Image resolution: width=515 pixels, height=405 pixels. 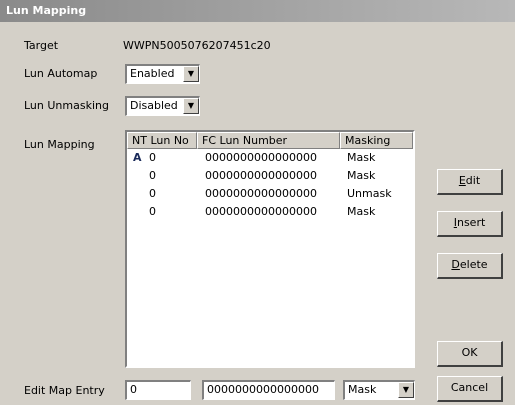 I want to click on masking-select-value: Mask, so click(x=362, y=389).